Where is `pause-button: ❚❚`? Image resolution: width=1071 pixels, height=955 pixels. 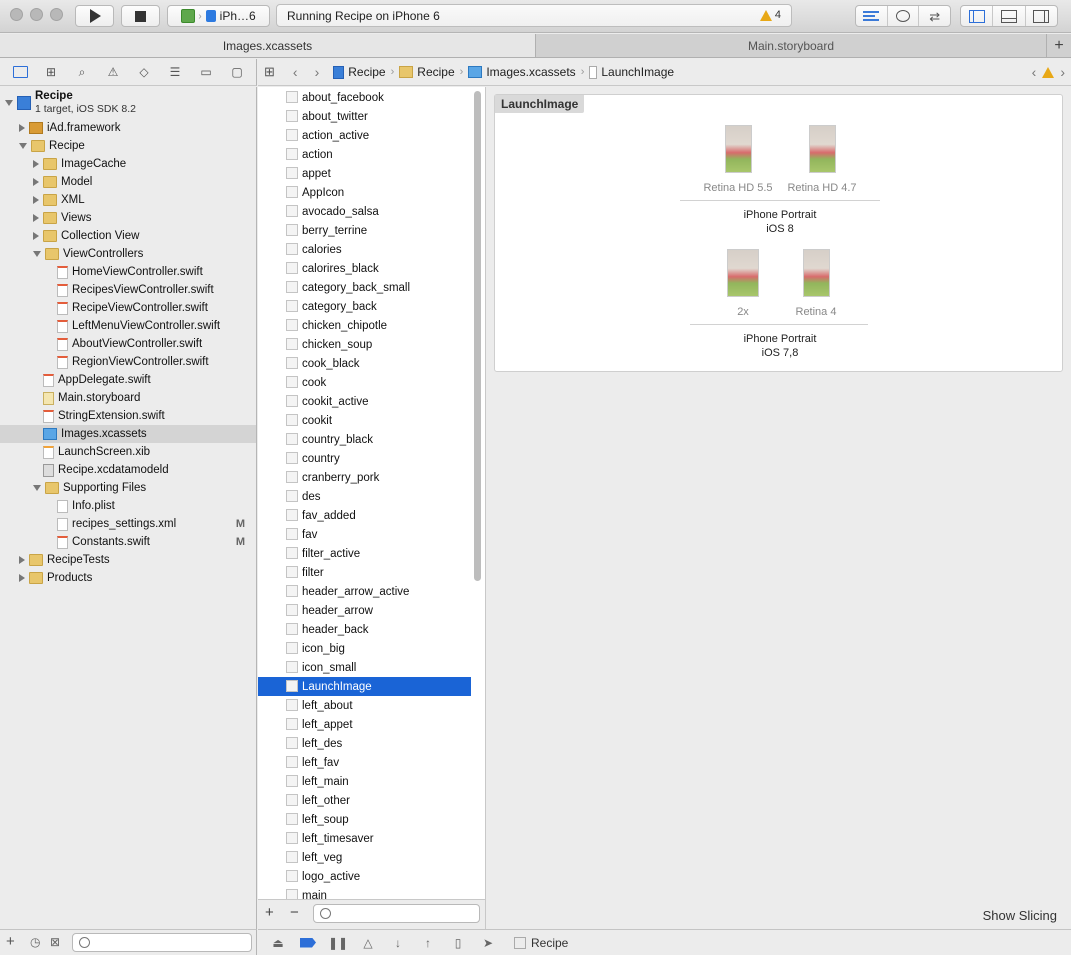 pause-button: ❚❚ is located at coordinates (338, 943).